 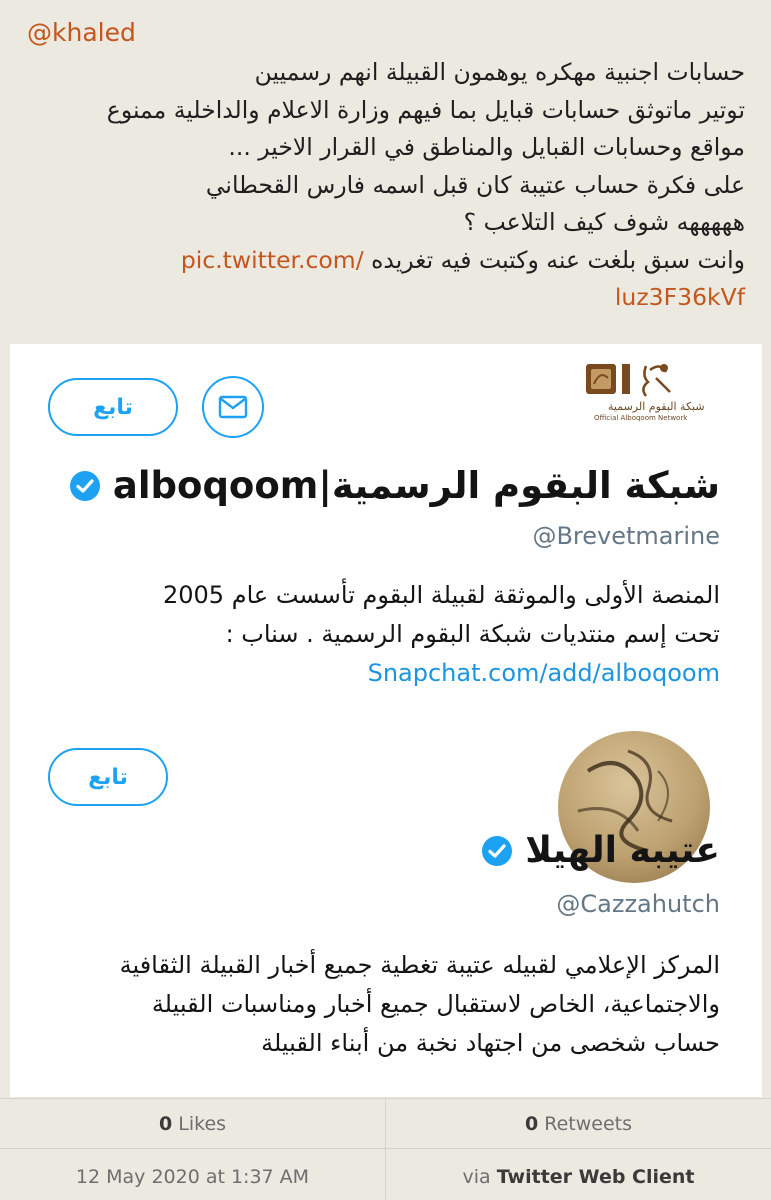 I want to click on client-name: Twitter Web Client, so click(x=595, y=1177).